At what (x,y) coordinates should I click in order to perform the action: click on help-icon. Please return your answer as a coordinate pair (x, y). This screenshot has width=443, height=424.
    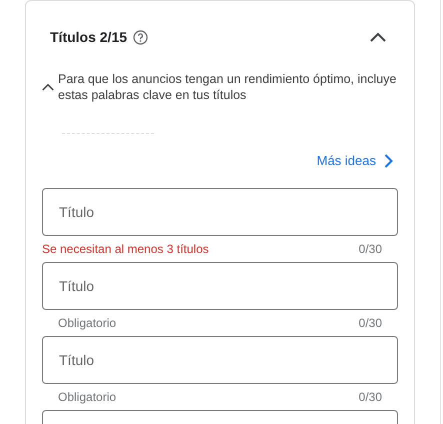
    Looking at the image, I should click on (140, 37).